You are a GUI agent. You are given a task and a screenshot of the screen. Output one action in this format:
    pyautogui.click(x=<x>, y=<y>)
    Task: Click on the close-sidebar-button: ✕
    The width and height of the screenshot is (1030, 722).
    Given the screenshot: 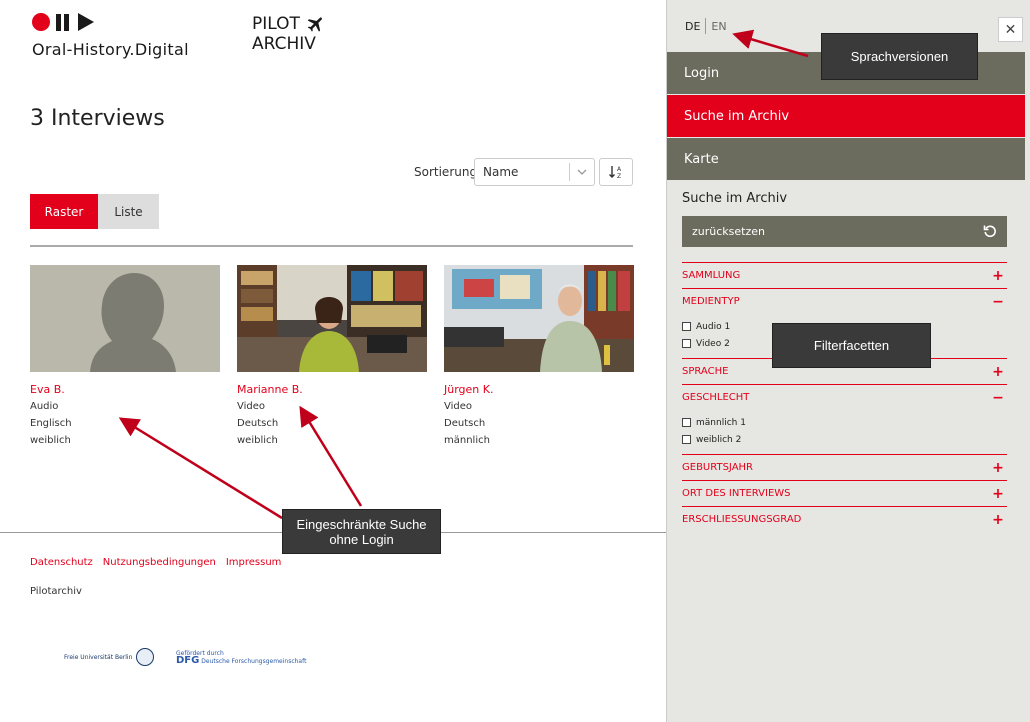 What is the action you would take?
    pyautogui.click(x=1010, y=29)
    